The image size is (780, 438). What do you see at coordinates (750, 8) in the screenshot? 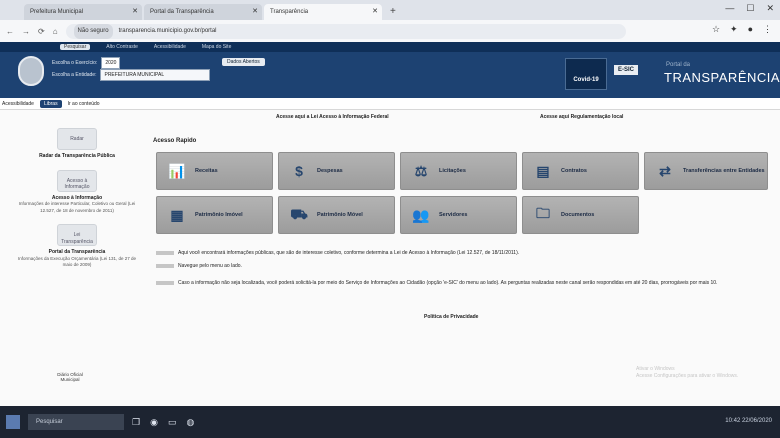
I see `maximize-icon: ☐` at bounding box center [750, 8].